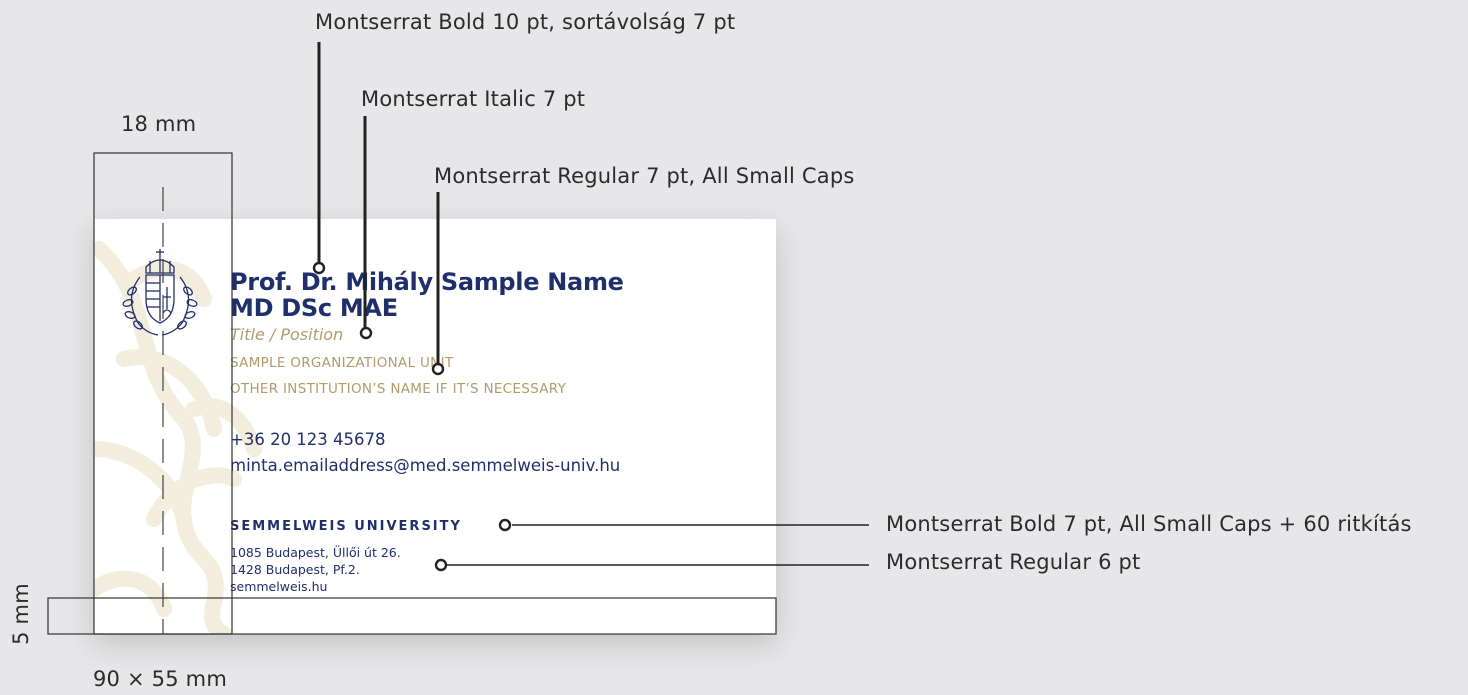 The height and width of the screenshot is (695, 1468). I want to click on bottom-margin-guide, so click(412, 616).